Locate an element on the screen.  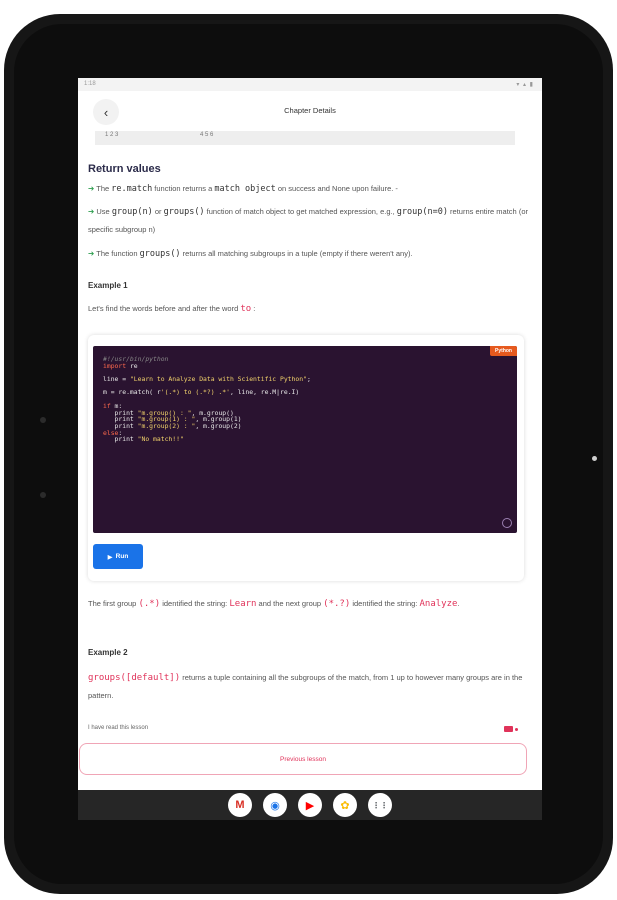
app-bar: ‹ Chapter Details is located at coordinates (310, 111).